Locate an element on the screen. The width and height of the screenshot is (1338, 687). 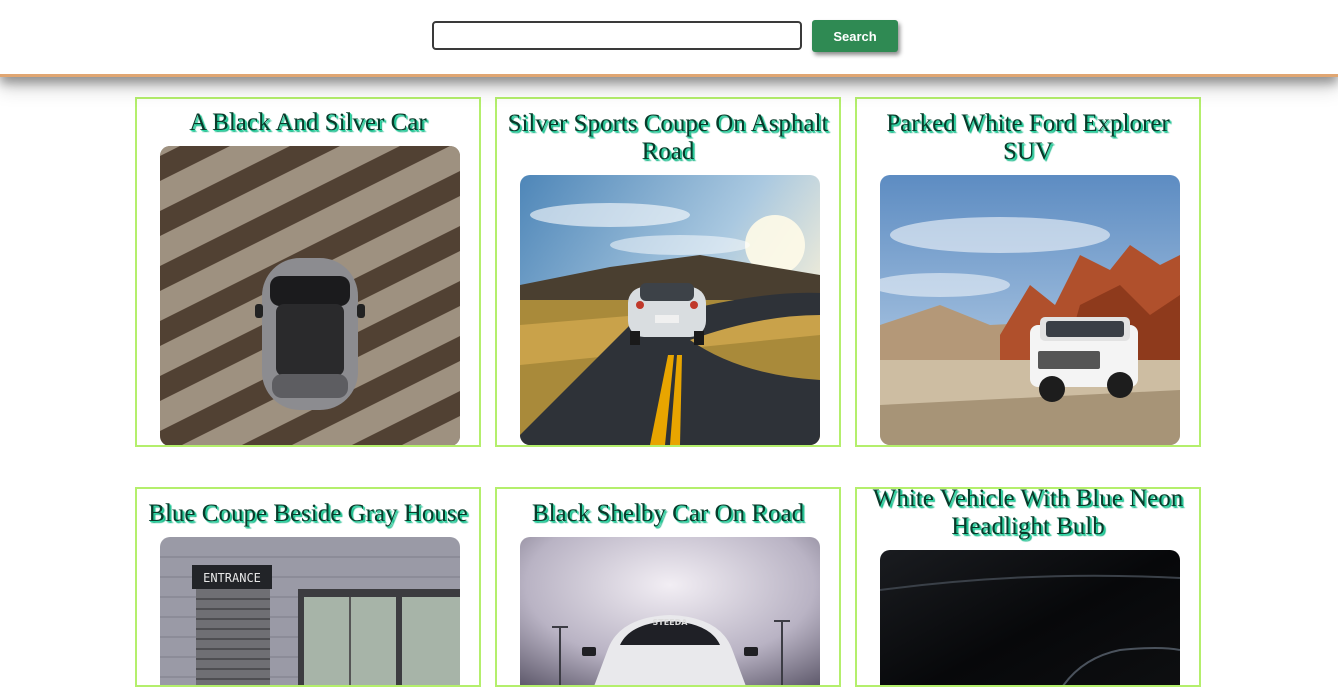
card-title: Silver Sports Coupe On Asphalt Road is located at coordinates (668, 137).